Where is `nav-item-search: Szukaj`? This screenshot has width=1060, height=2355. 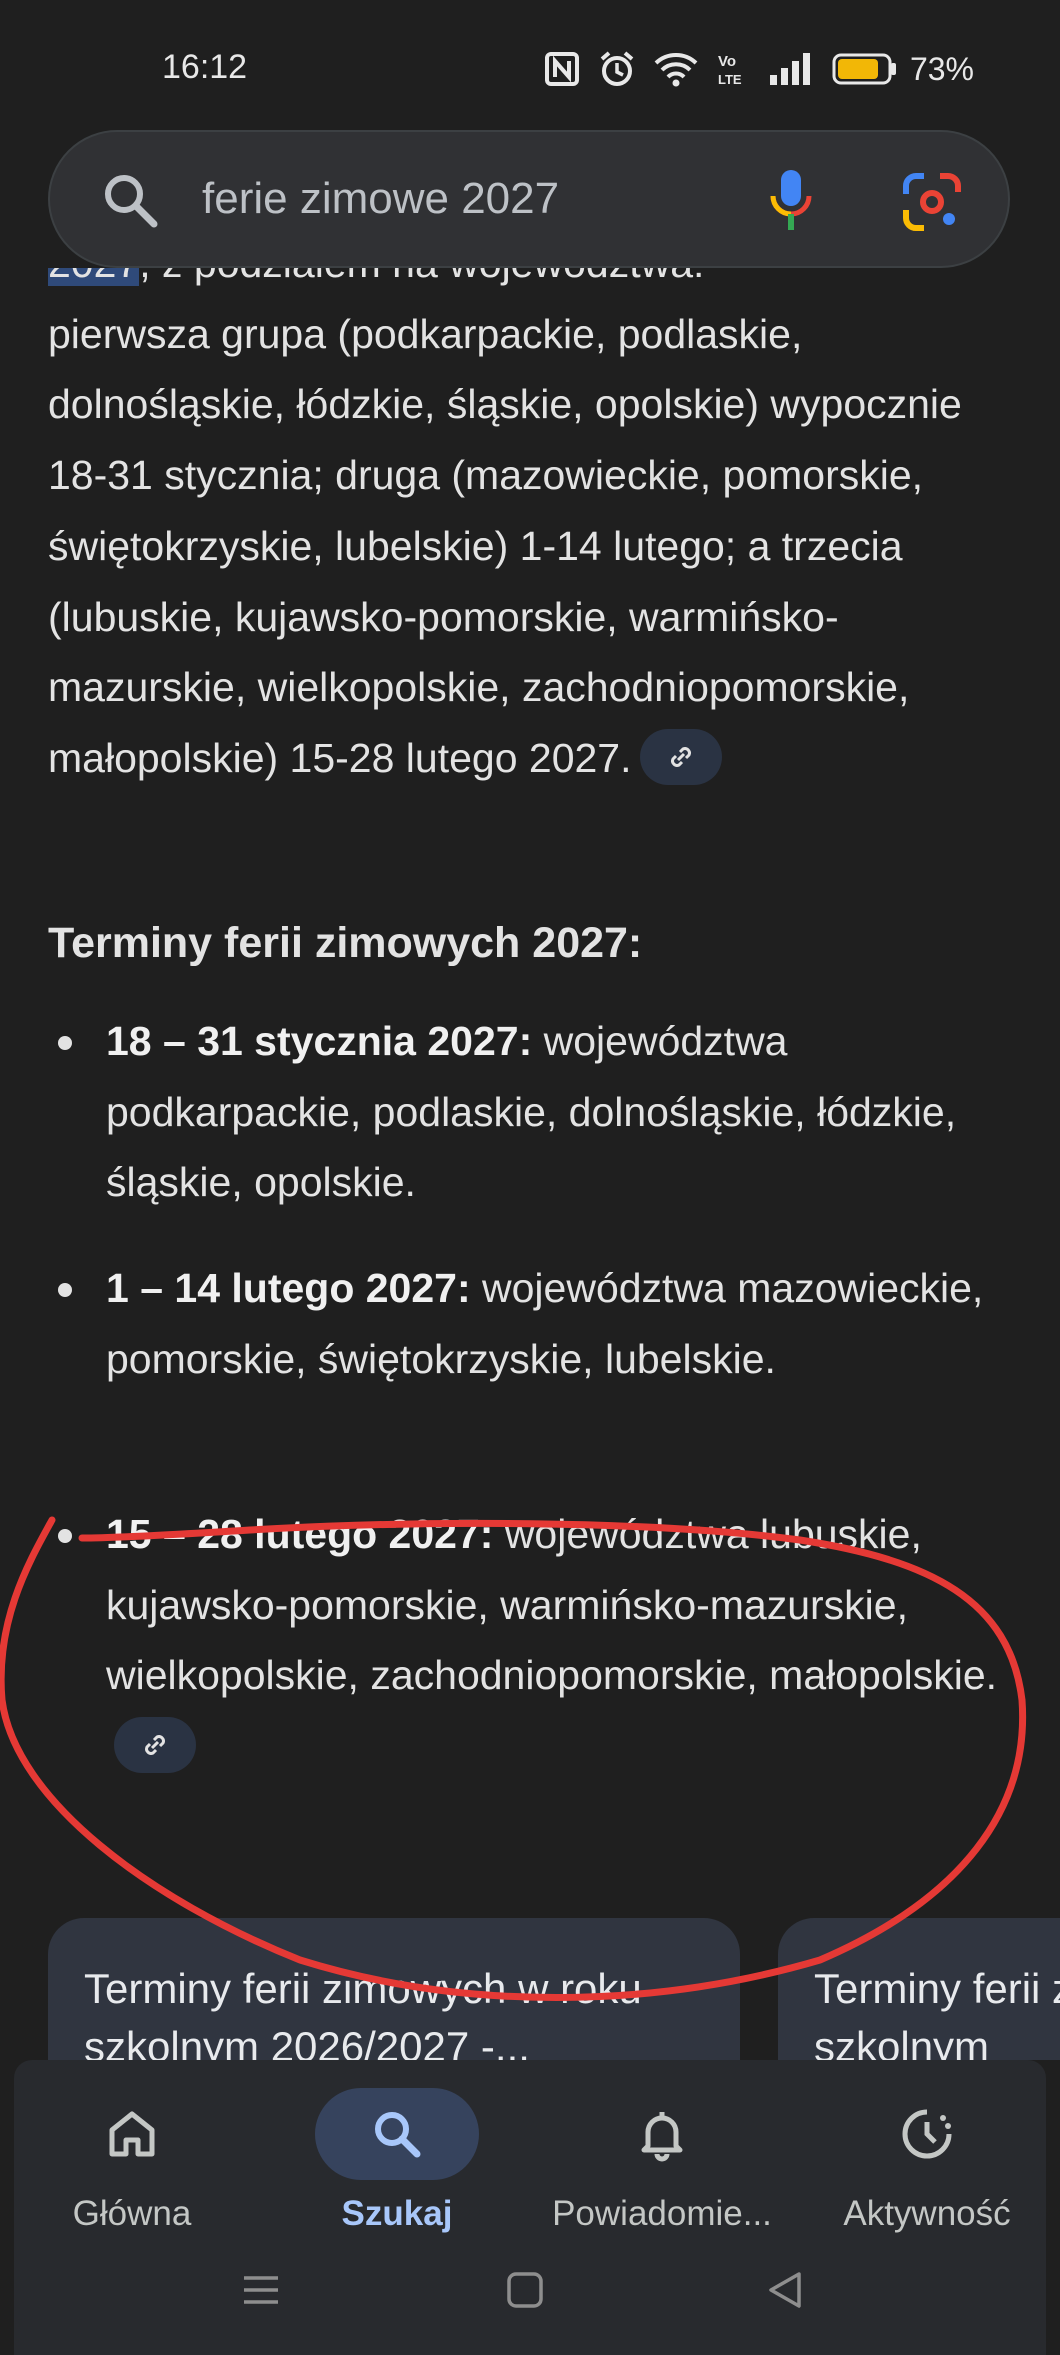 nav-item-search: Szukaj is located at coordinates (397, 2161).